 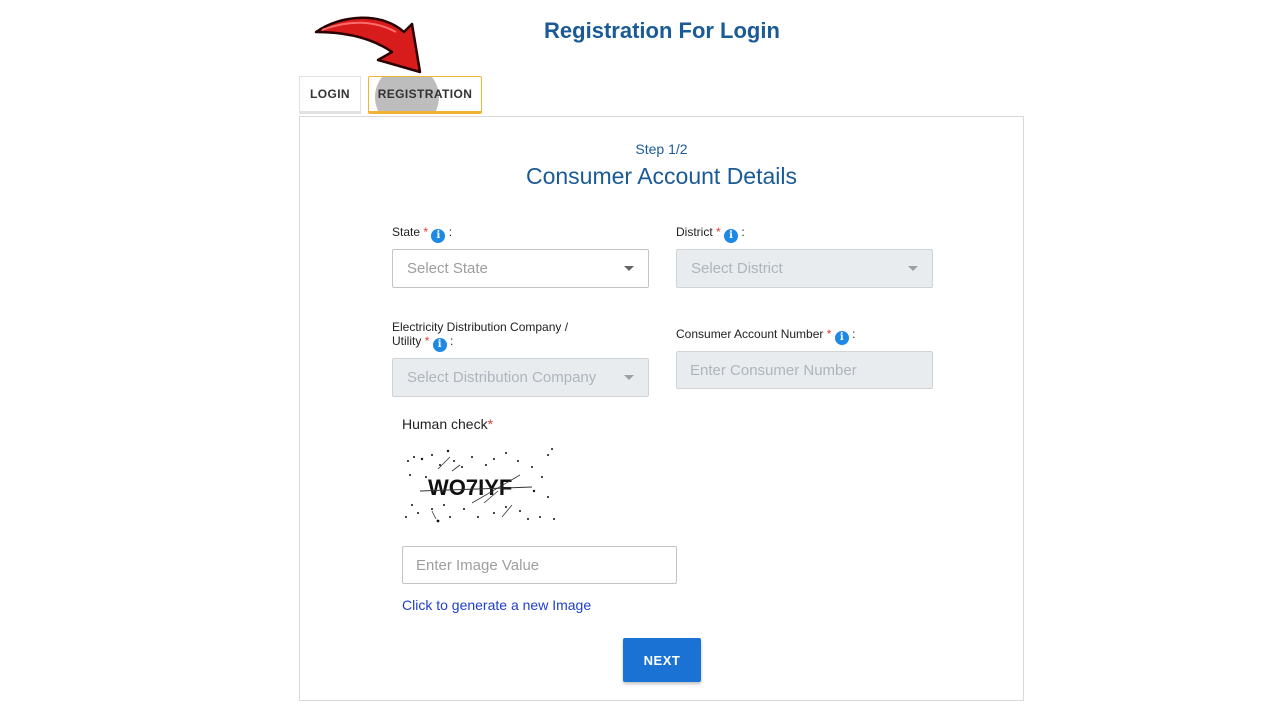 What do you see at coordinates (407, 341) in the screenshot?
I see `utility-label-line2: Utility` at bounding box center [407, 341].